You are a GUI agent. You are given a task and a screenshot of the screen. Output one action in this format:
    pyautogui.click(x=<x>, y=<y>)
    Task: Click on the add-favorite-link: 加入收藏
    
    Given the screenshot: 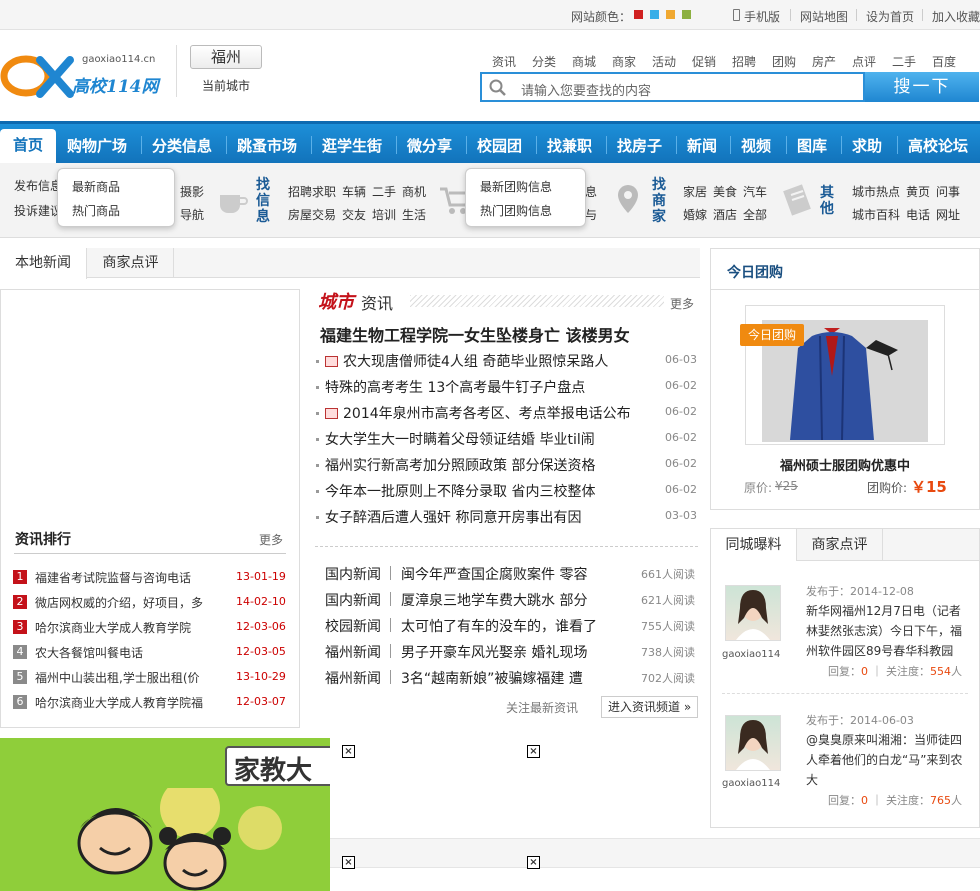 What is the action you would take?
    pyautogui.click(x=956, y=16)
    